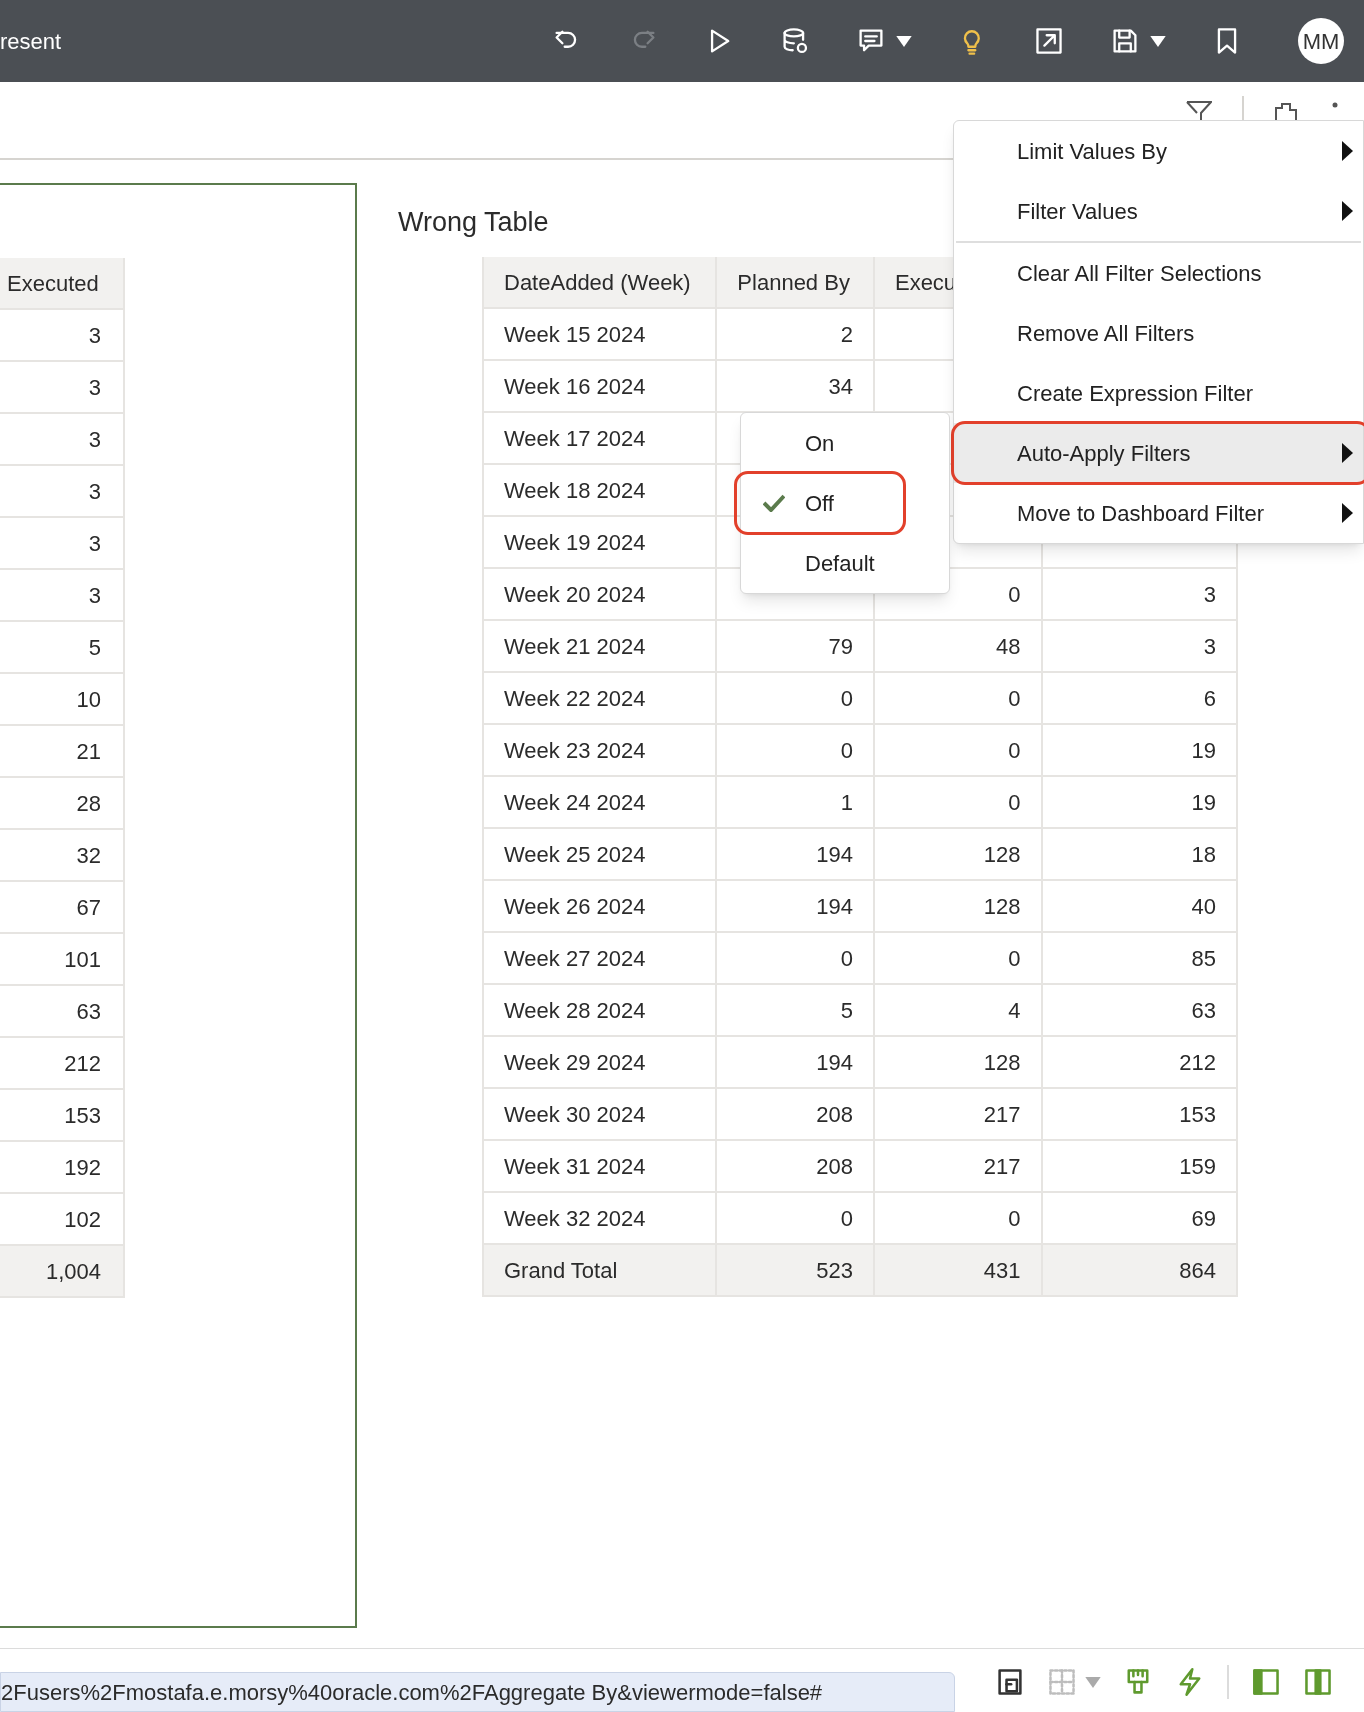  I want to click on table-cell: Week 20 2024, so click(601, 595).